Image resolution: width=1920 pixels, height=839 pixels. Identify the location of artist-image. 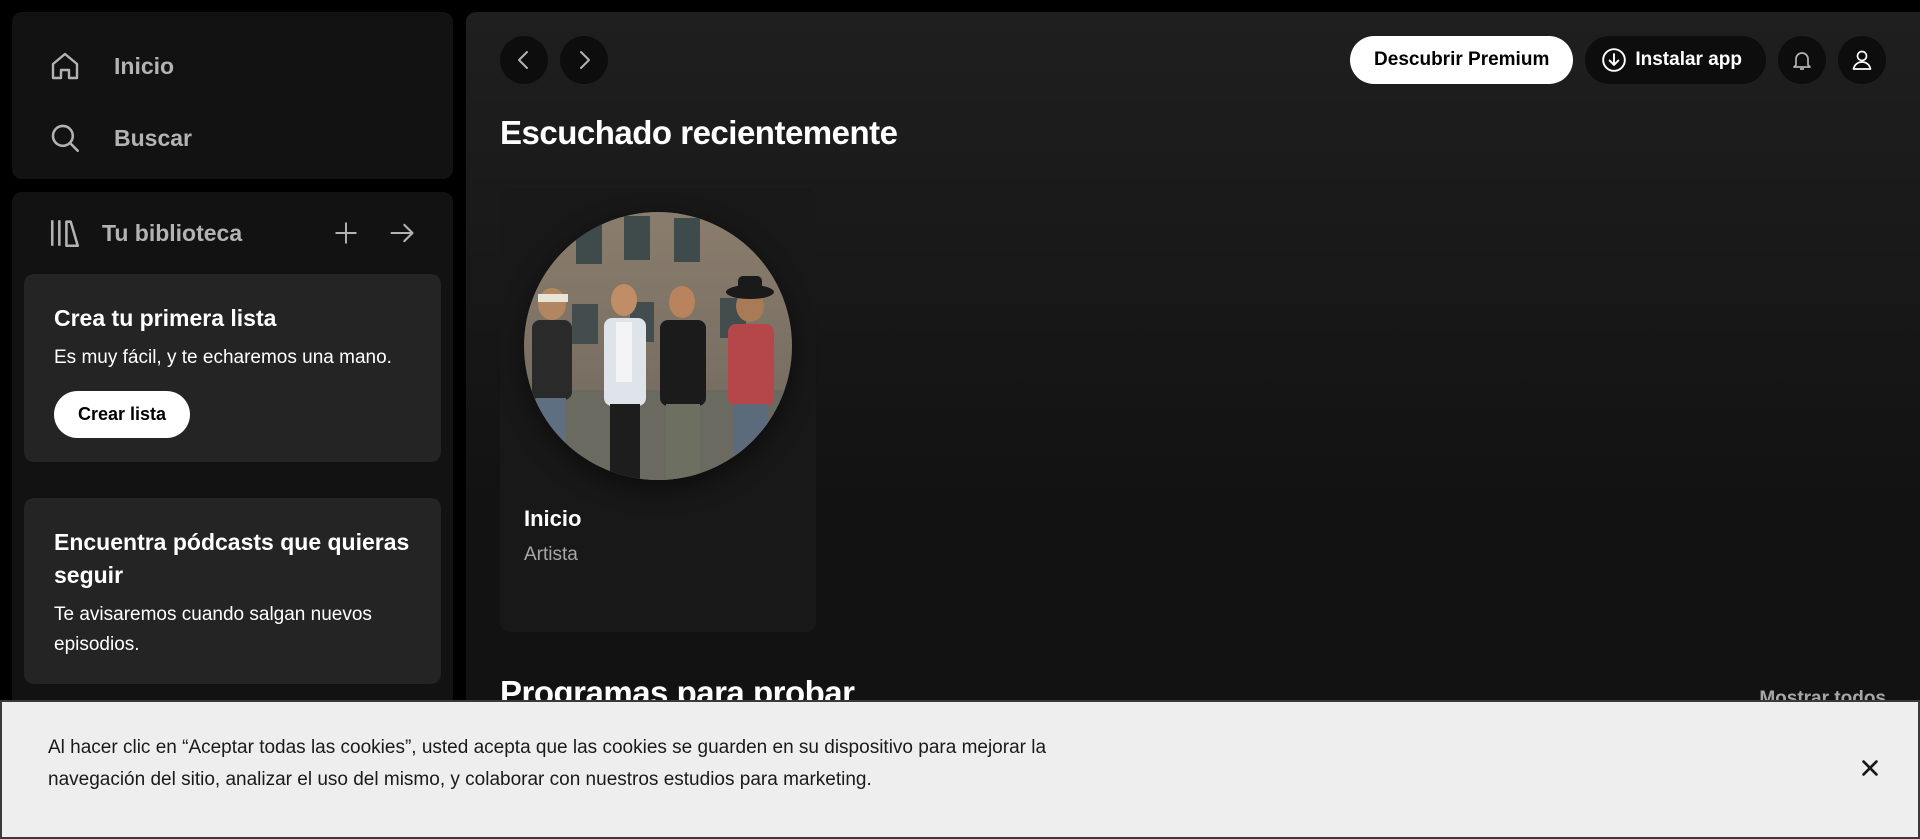
(658, 346).